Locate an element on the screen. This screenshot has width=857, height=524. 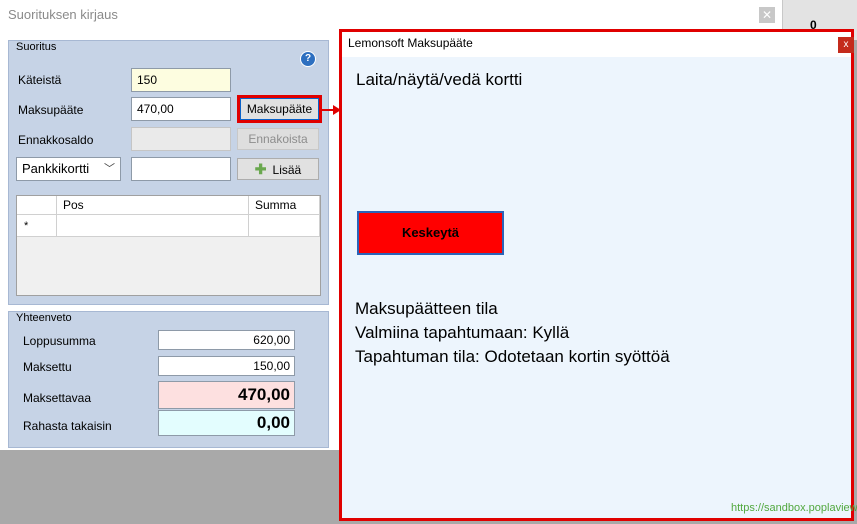
window-title: Suorituksen kirjaus is located at coordinates (63, 14).